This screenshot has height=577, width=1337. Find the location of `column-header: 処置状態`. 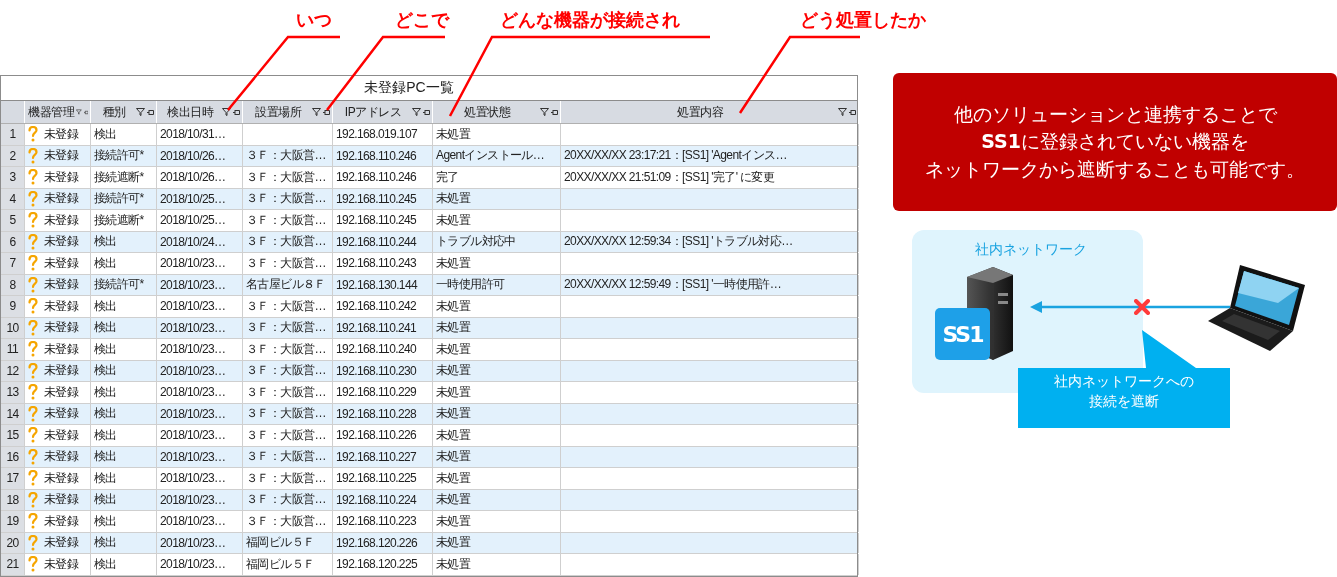

column-header: 処置状態 is located at coordinates (487, 112).